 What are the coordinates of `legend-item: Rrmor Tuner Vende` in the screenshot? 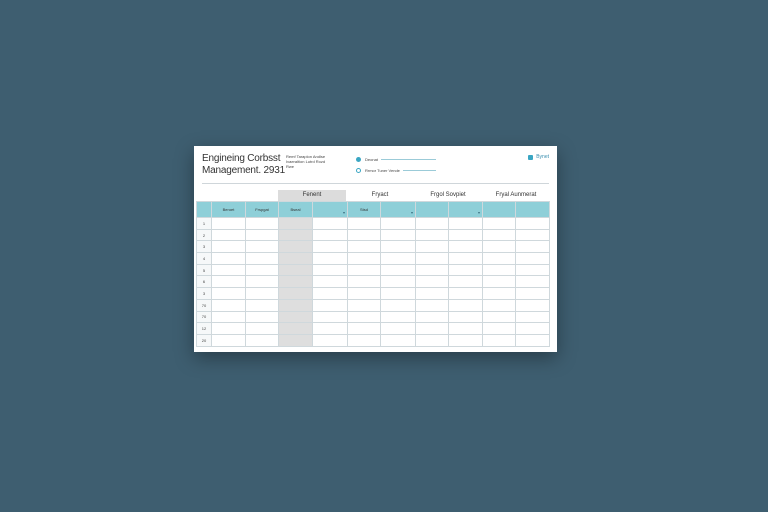 It's located at (396, 170).